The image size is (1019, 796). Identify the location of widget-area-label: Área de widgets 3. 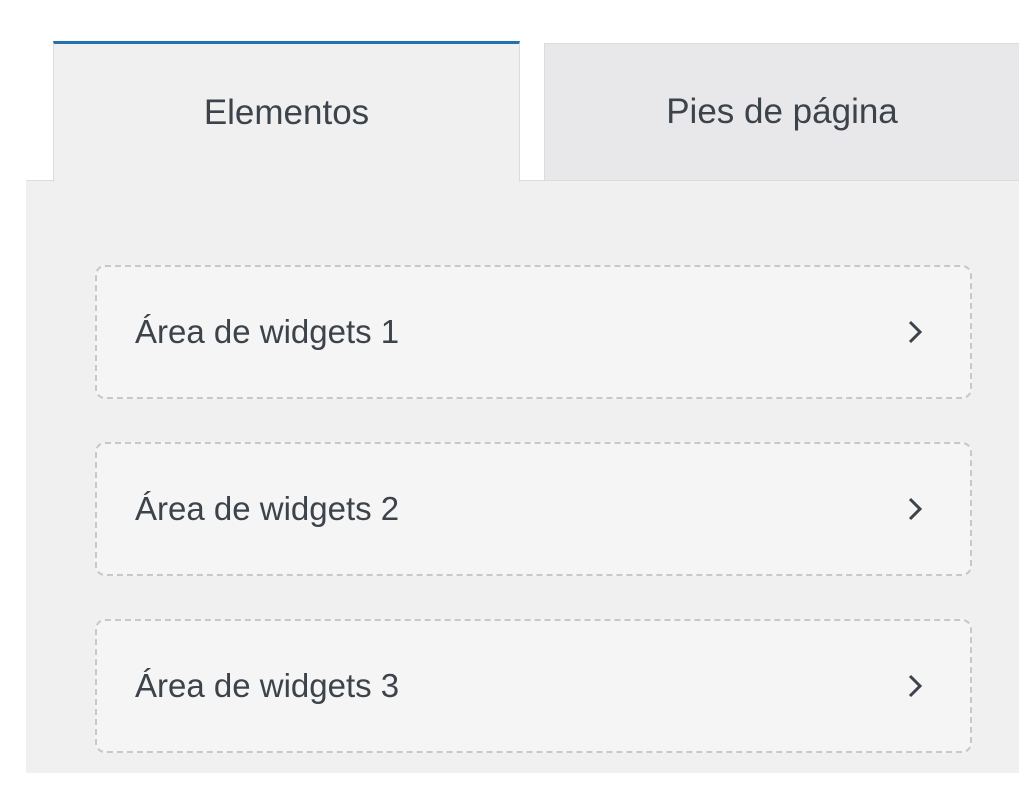
(267, 685).